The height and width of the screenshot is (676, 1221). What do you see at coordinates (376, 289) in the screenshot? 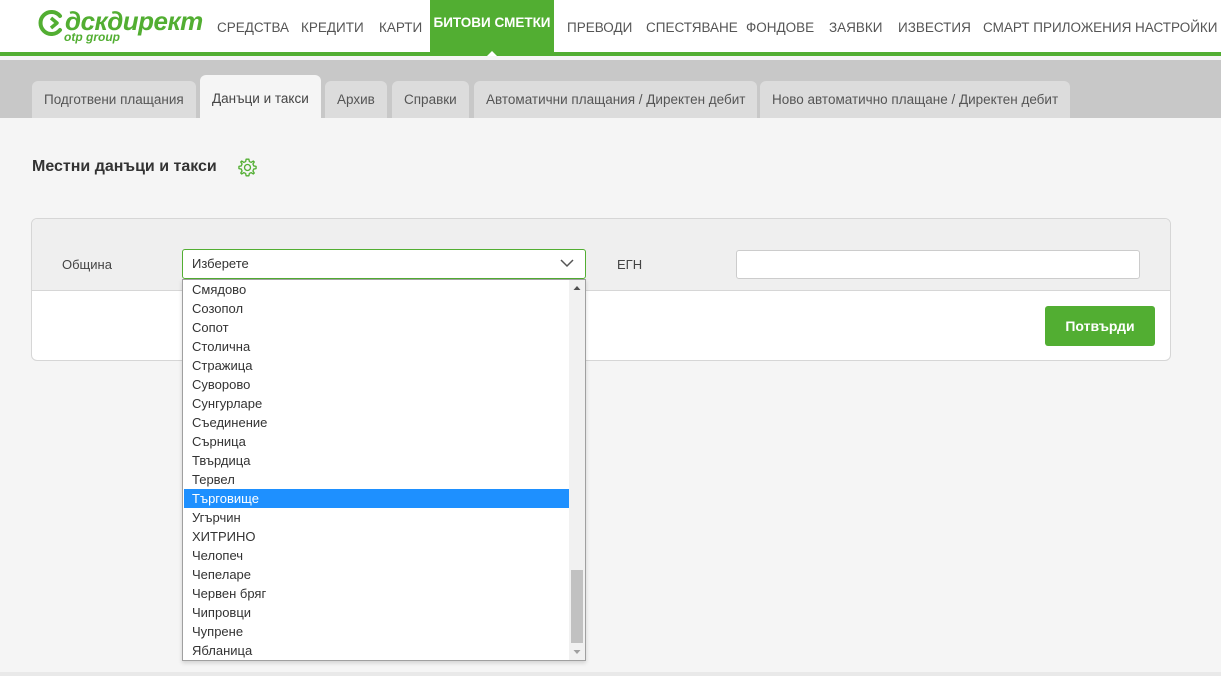
I see `dropdown-option: Смядово` at bounding box center [376, 289].